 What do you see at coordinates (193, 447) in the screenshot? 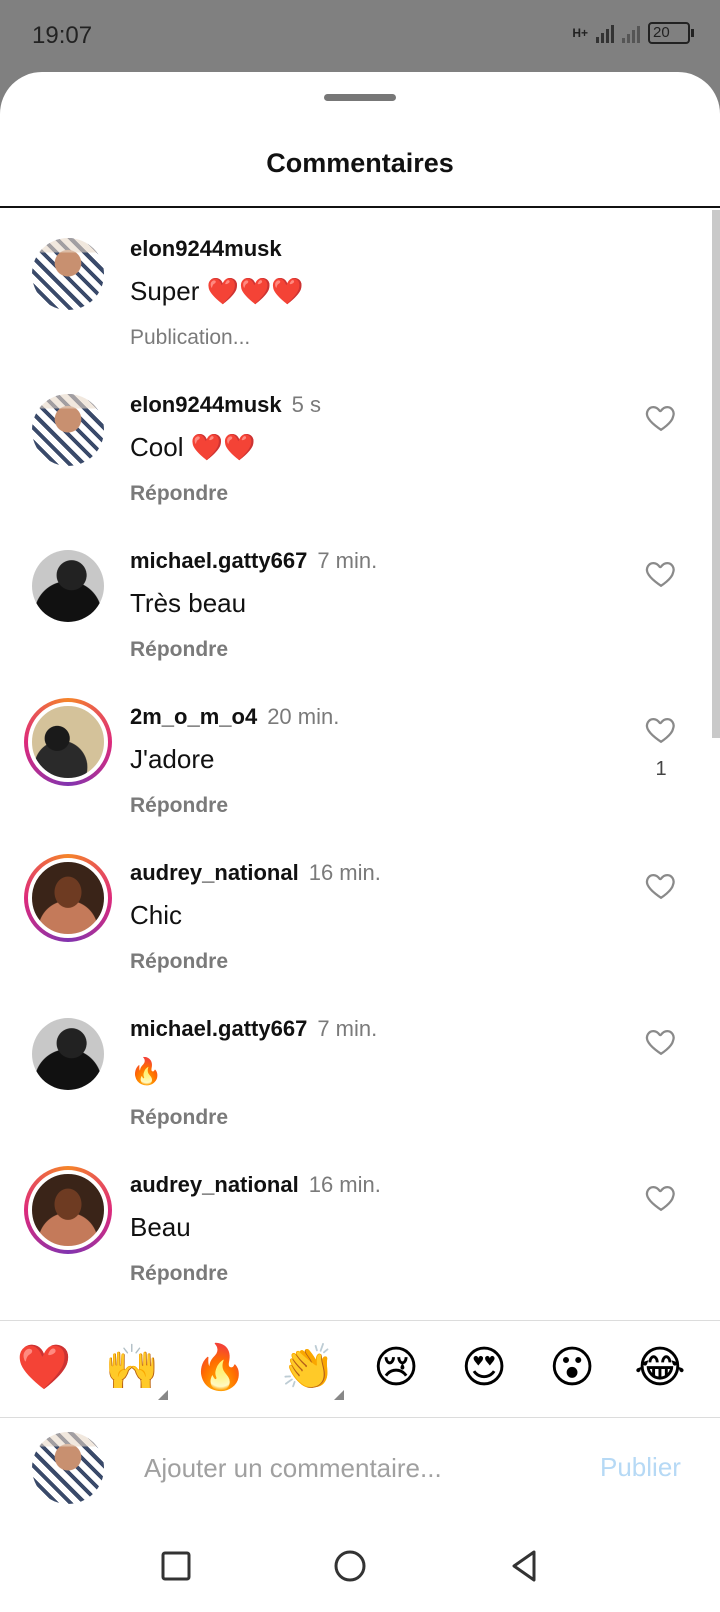
I see `comment-text: Cool ❤️❤️` at bounding box center [193, 447].